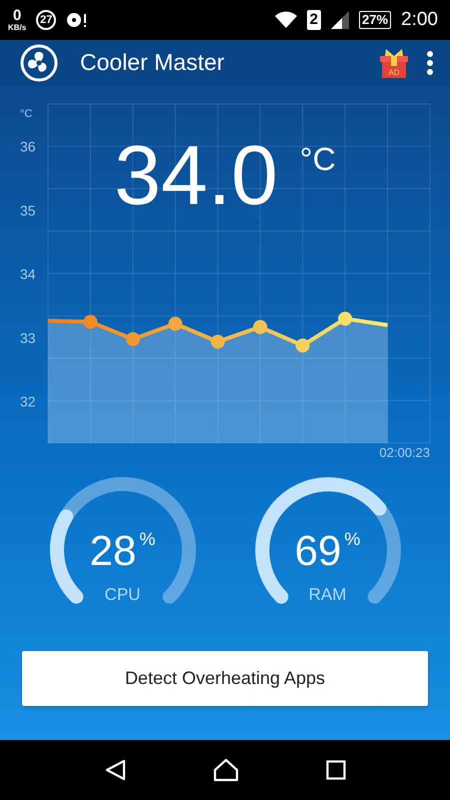  I want to click on detect-button: Detect Overheating Apps, so click(225, 678).